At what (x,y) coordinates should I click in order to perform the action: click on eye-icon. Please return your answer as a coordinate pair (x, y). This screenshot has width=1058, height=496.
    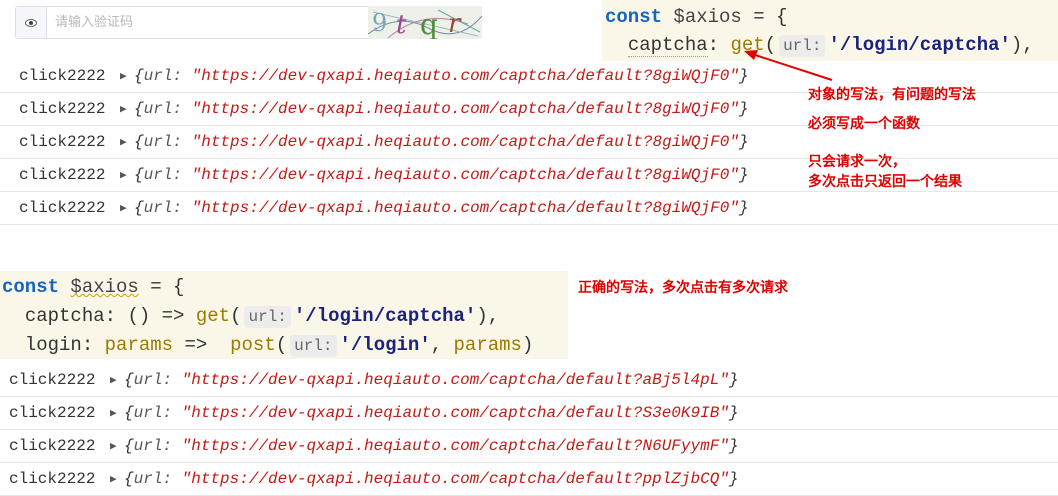
    Looking at the image, I should click on (31, 22).